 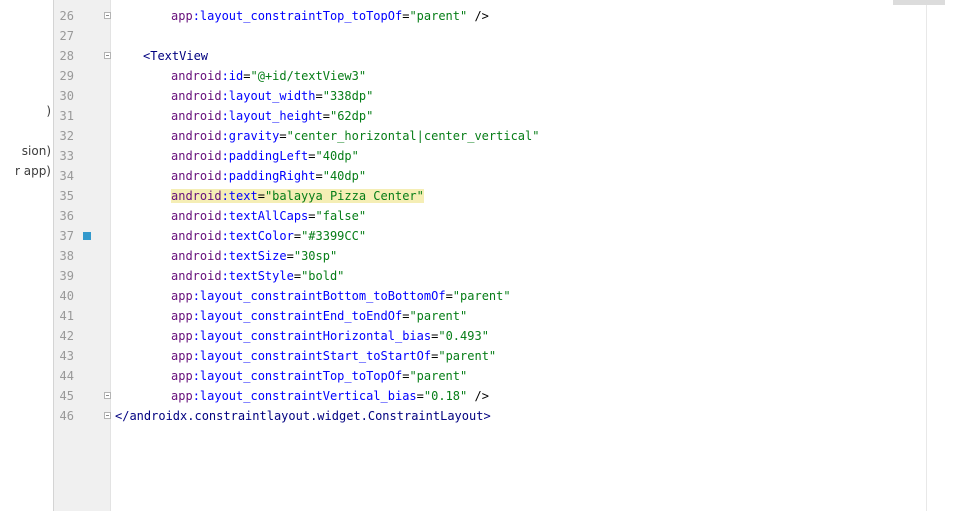 I want to click on code-line: android:layout_height="62dp", so click(x=272, y=116).